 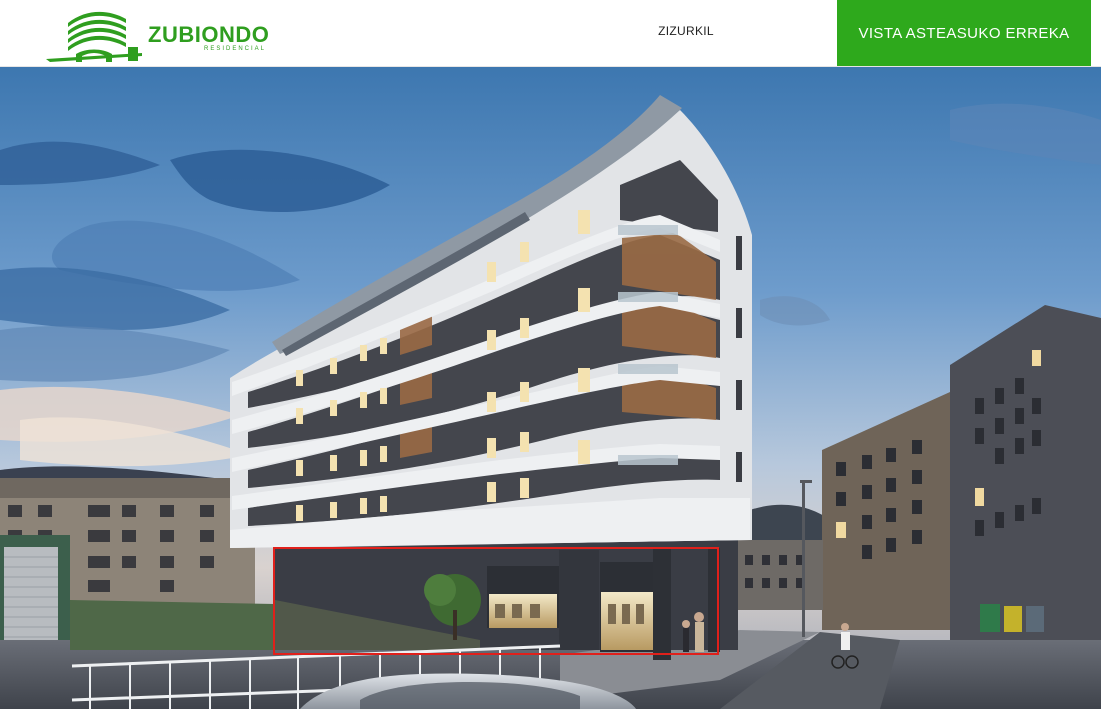 What do you see at coordinates (496, 601) in the screenshot?
I see `highlight-box-ground-floor-shops` at bounding box center [496, 601].